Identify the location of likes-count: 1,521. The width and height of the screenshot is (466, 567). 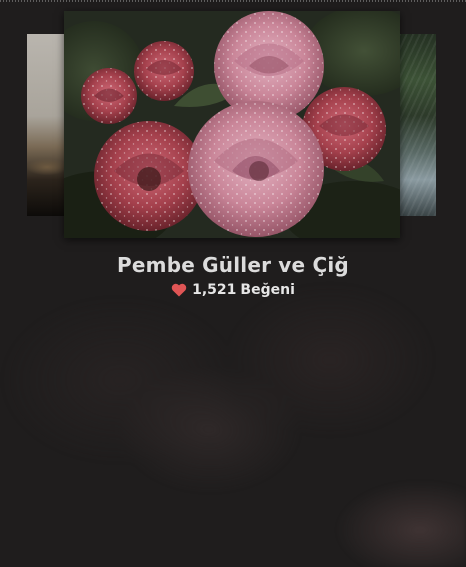
(214, 290).